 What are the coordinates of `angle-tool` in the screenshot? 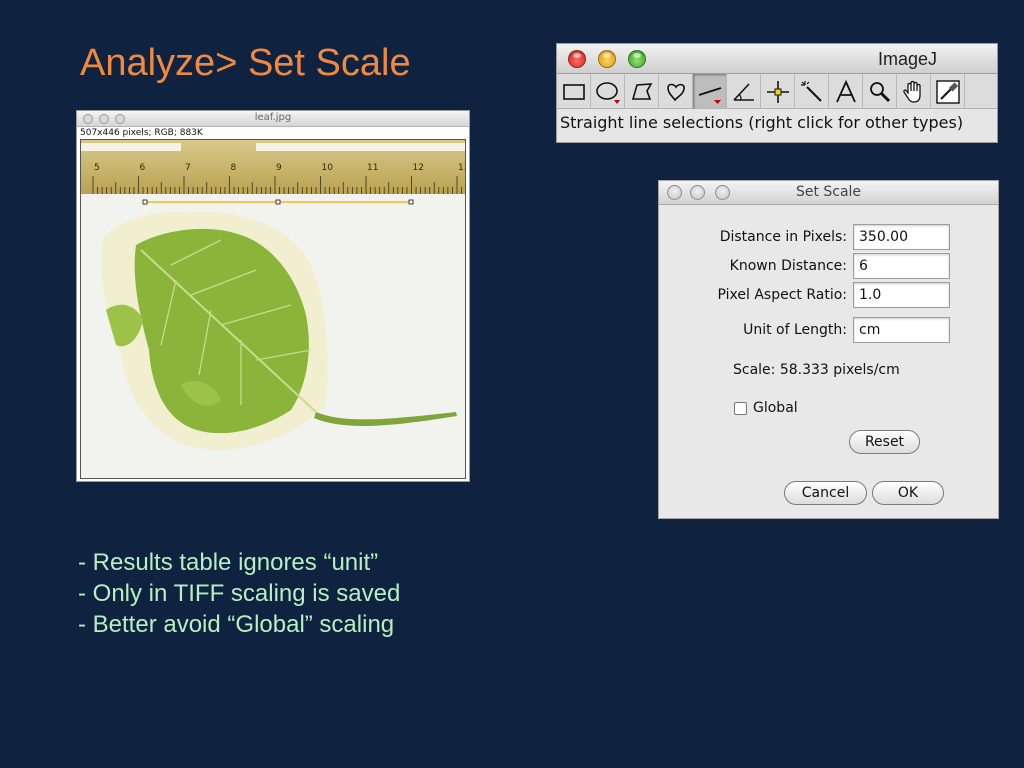 It's located at (744, 91).